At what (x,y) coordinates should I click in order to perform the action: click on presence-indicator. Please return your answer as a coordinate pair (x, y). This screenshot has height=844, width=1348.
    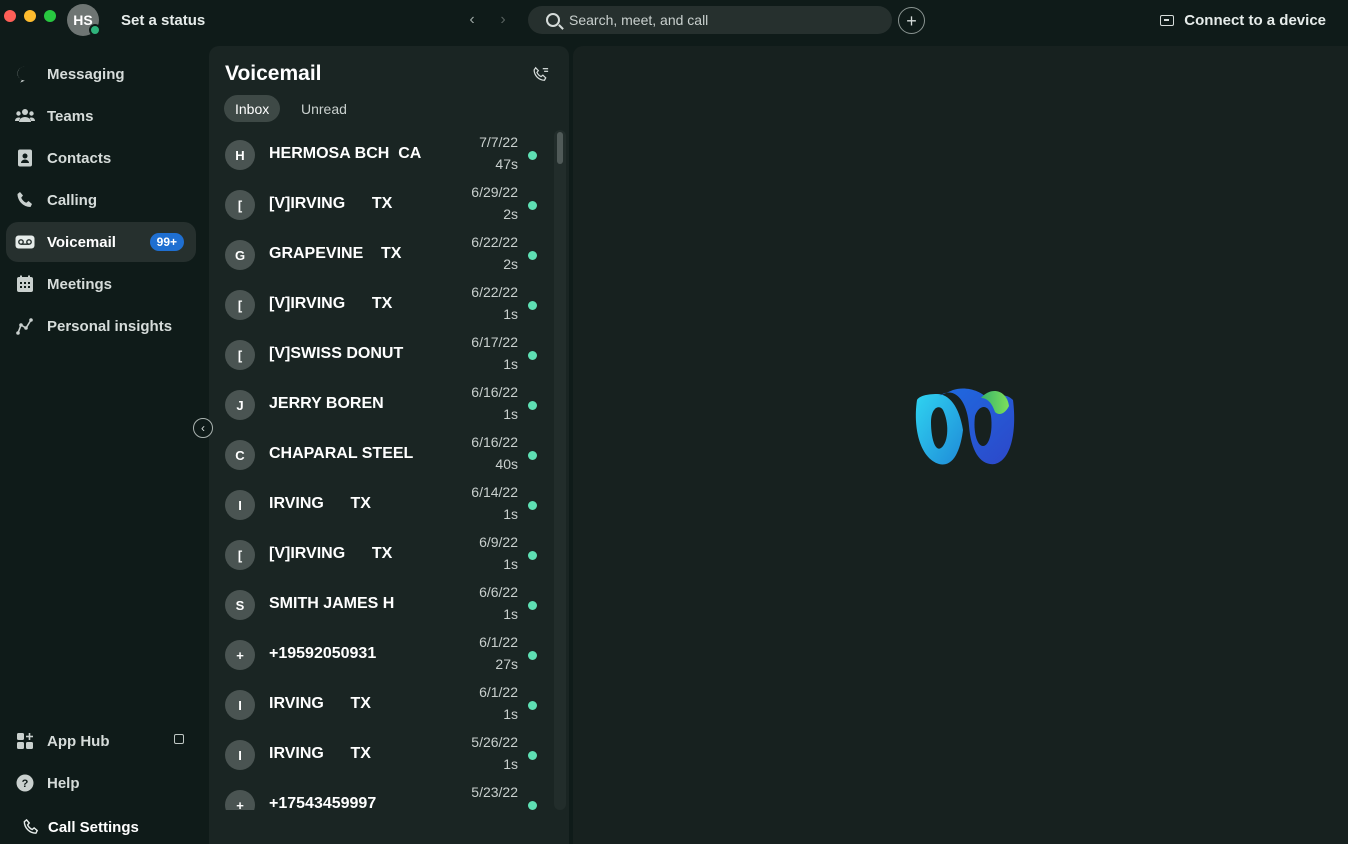
    Looking at the image, I should click on (95, 30).